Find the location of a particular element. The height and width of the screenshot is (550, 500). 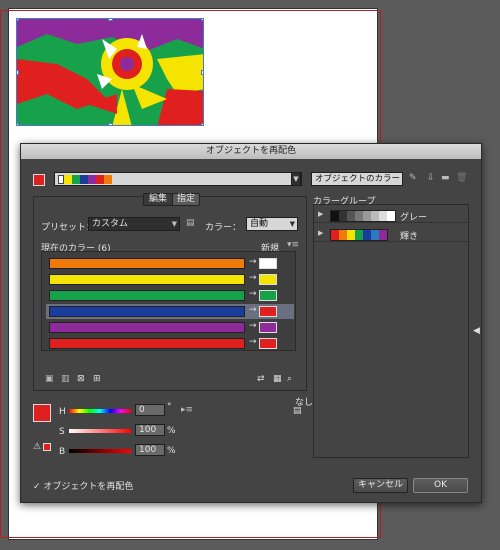

color-group-row: ▶ グレー is located at coordinates (391, 215).